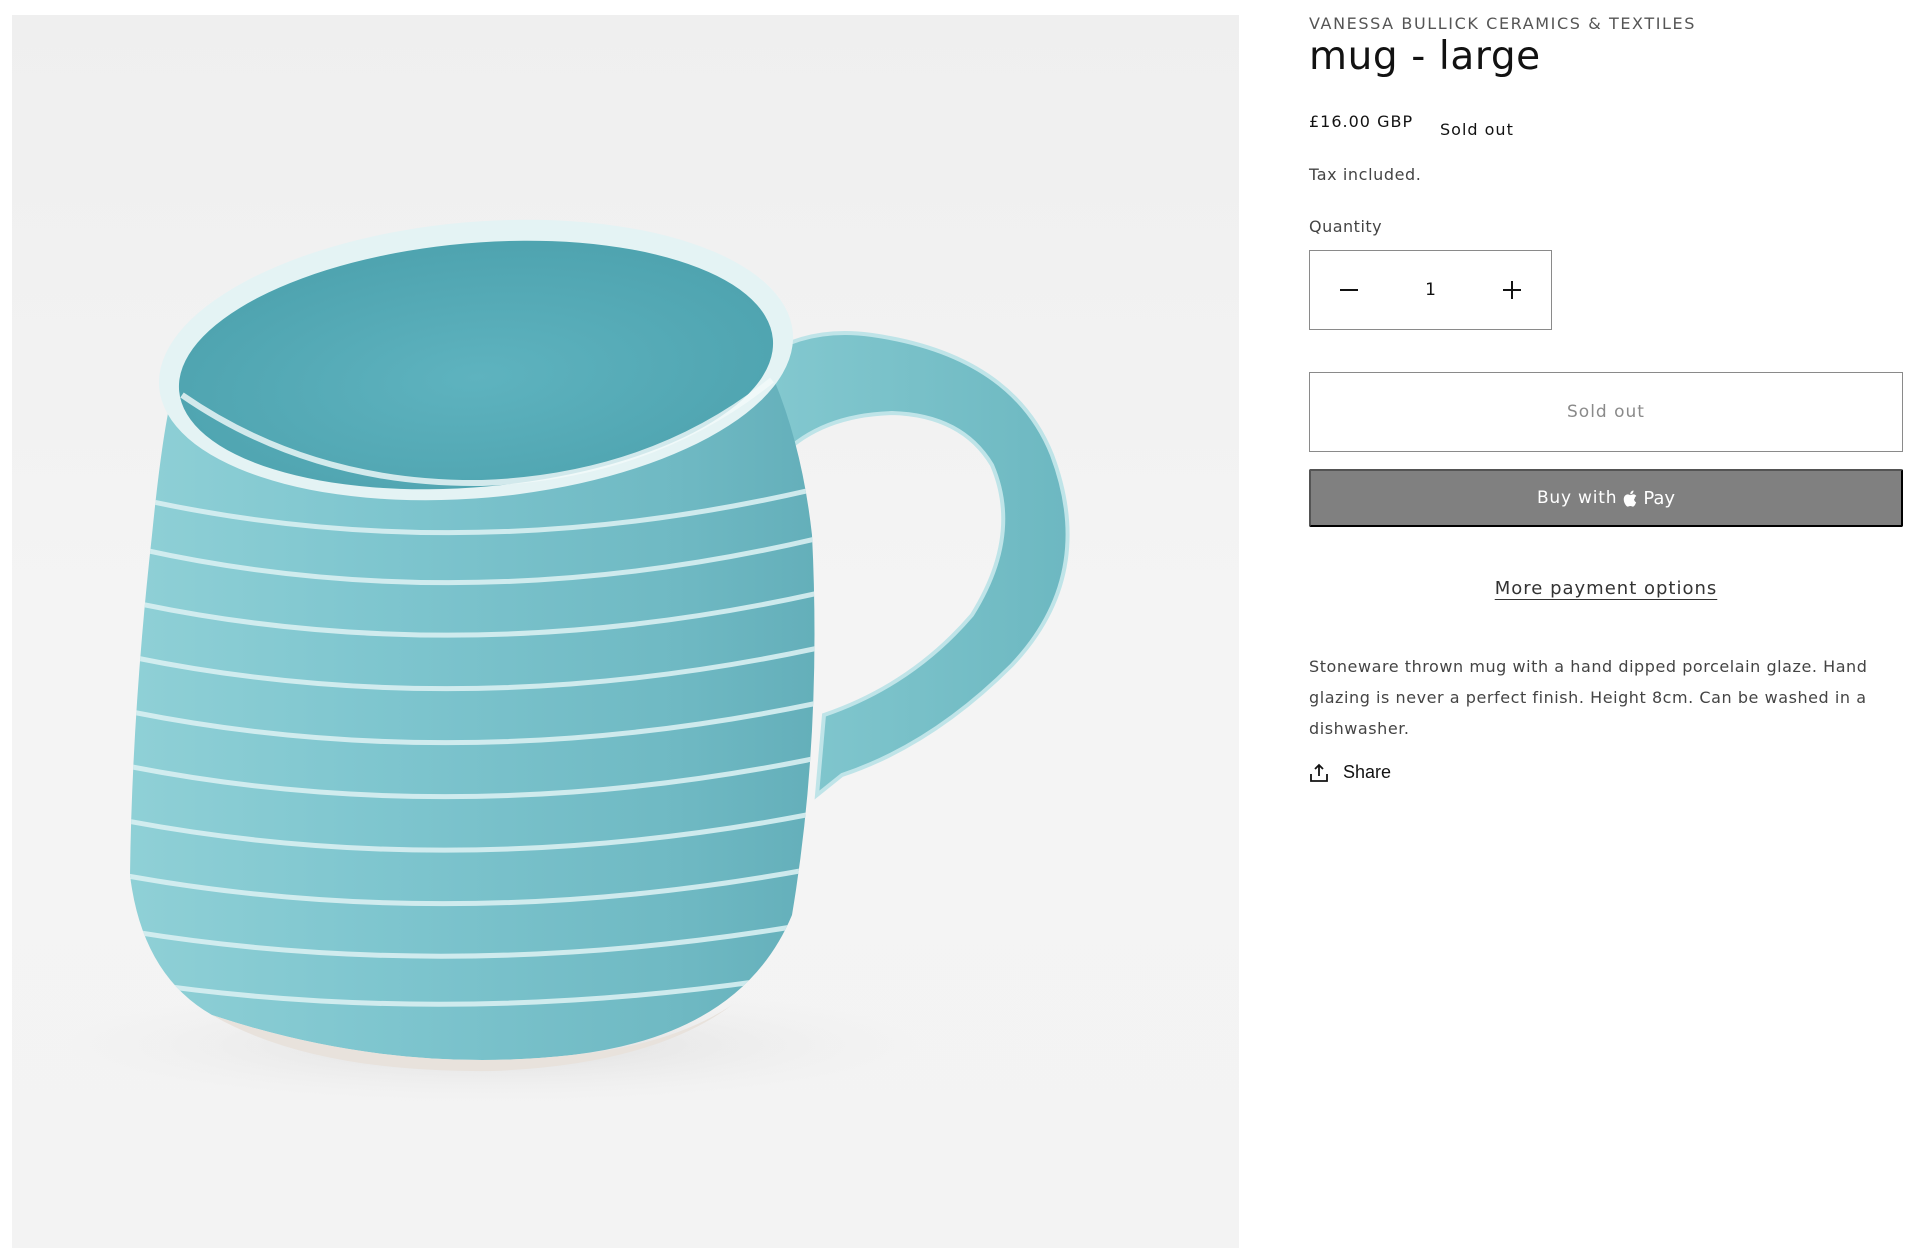 This screenshot has width=1920, height=1259. I want to click on apple-pay-brand: Pay, so click(1659, 498).